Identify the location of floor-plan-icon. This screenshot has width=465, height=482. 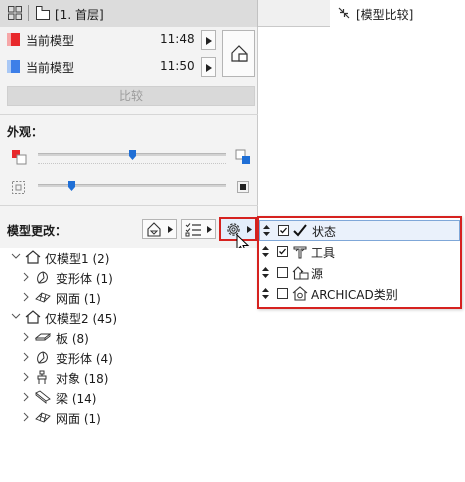
(43, 13).